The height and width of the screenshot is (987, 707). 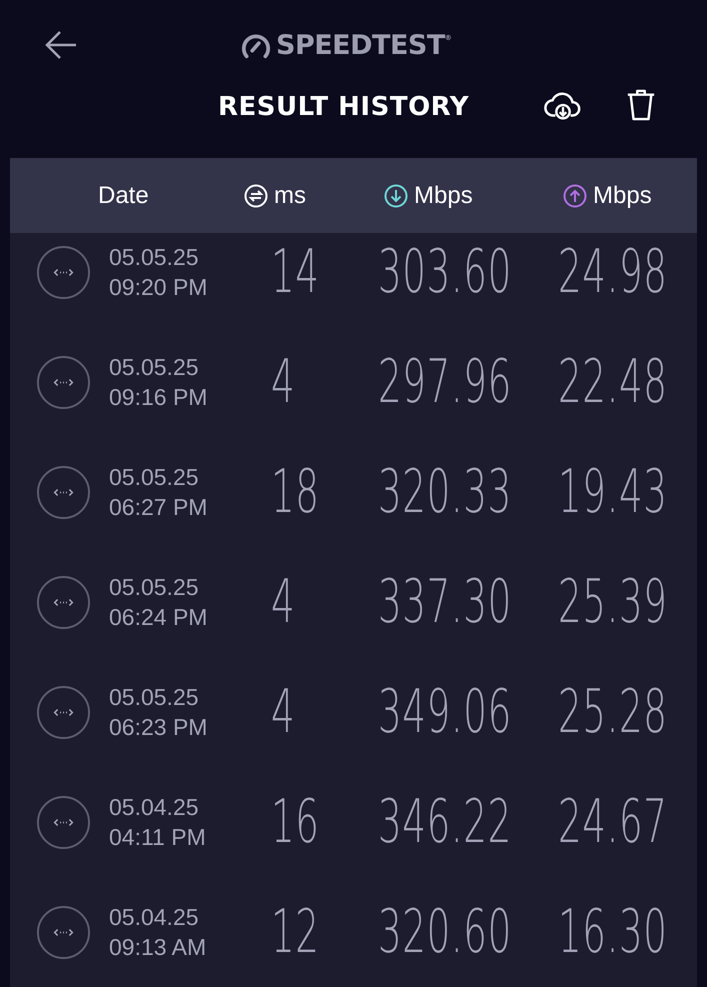 What do you see at coordinates (575, 196) in the screenshot?
I see `upload-icon` at bounding box center [575, 196].